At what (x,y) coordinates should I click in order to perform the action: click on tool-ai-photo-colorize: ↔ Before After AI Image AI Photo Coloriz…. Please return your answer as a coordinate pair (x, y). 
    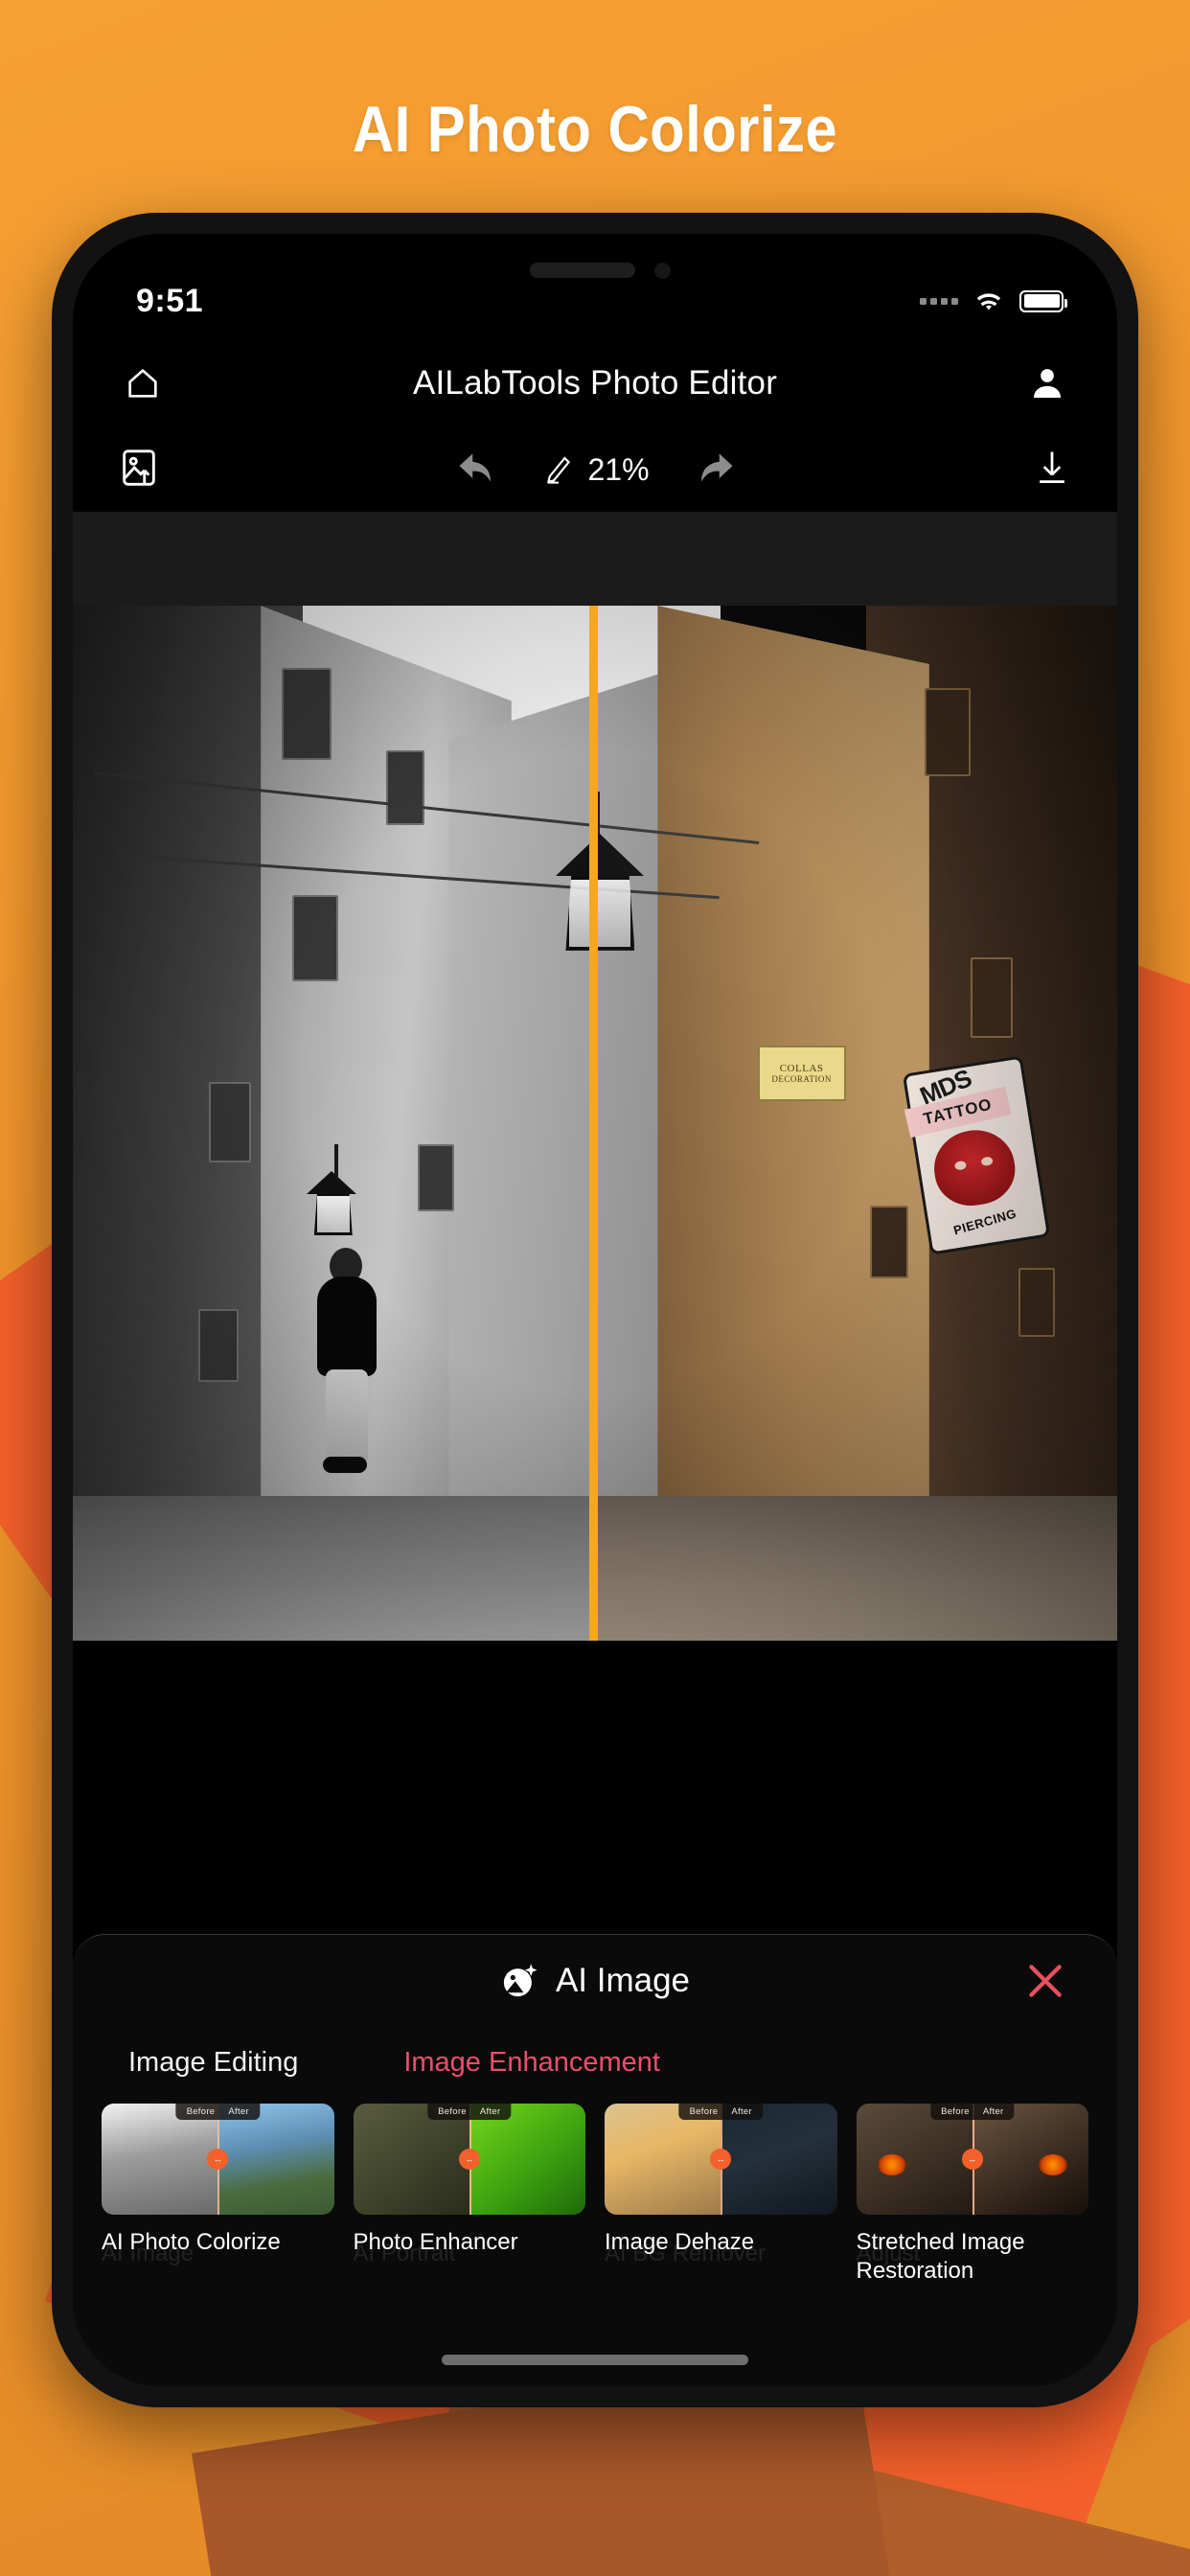
    Looking at the image, I should click on (218, 2195).